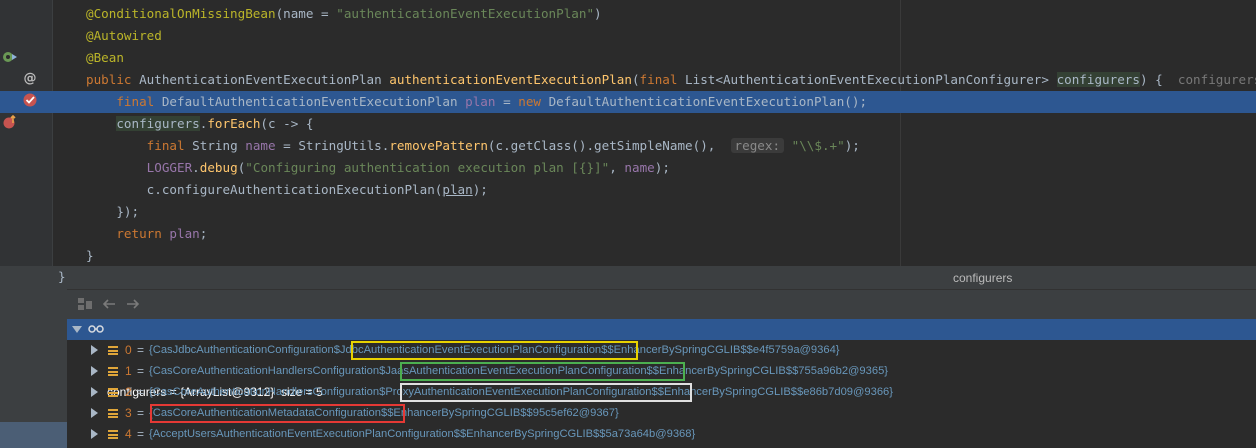  I want to click on debug-side-strip-selected, so click(33, 435).